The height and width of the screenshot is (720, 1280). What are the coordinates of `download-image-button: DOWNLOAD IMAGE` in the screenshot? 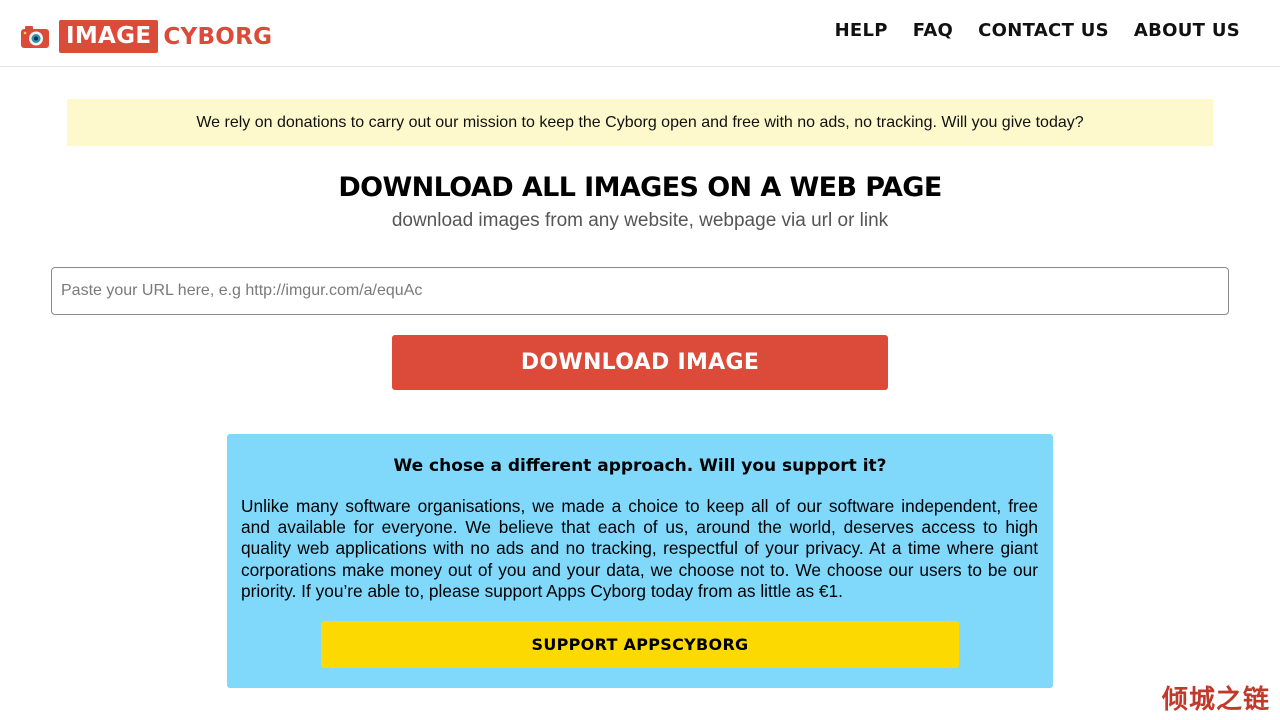 It's located at (640, 362).